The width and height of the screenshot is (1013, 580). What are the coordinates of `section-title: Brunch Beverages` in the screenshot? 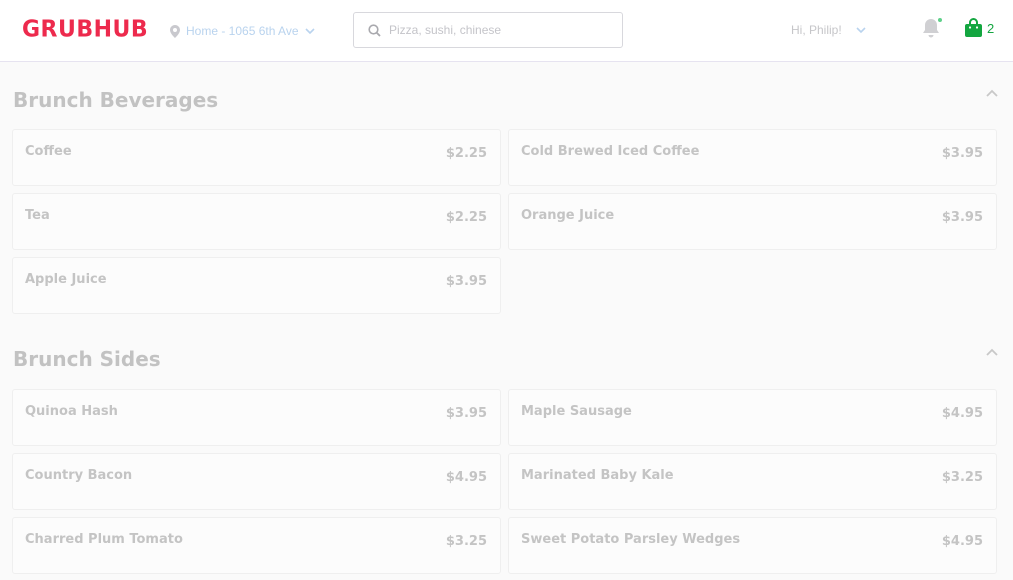 It's located at (116, 100).